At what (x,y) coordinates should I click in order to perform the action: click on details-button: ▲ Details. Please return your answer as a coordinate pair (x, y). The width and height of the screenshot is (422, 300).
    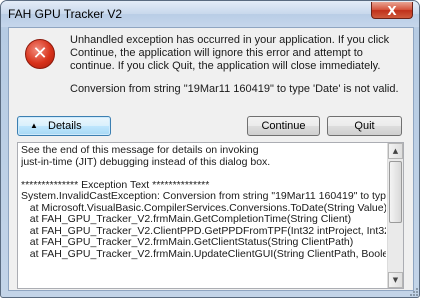
    Looking at the image, I should click on (64, 126).